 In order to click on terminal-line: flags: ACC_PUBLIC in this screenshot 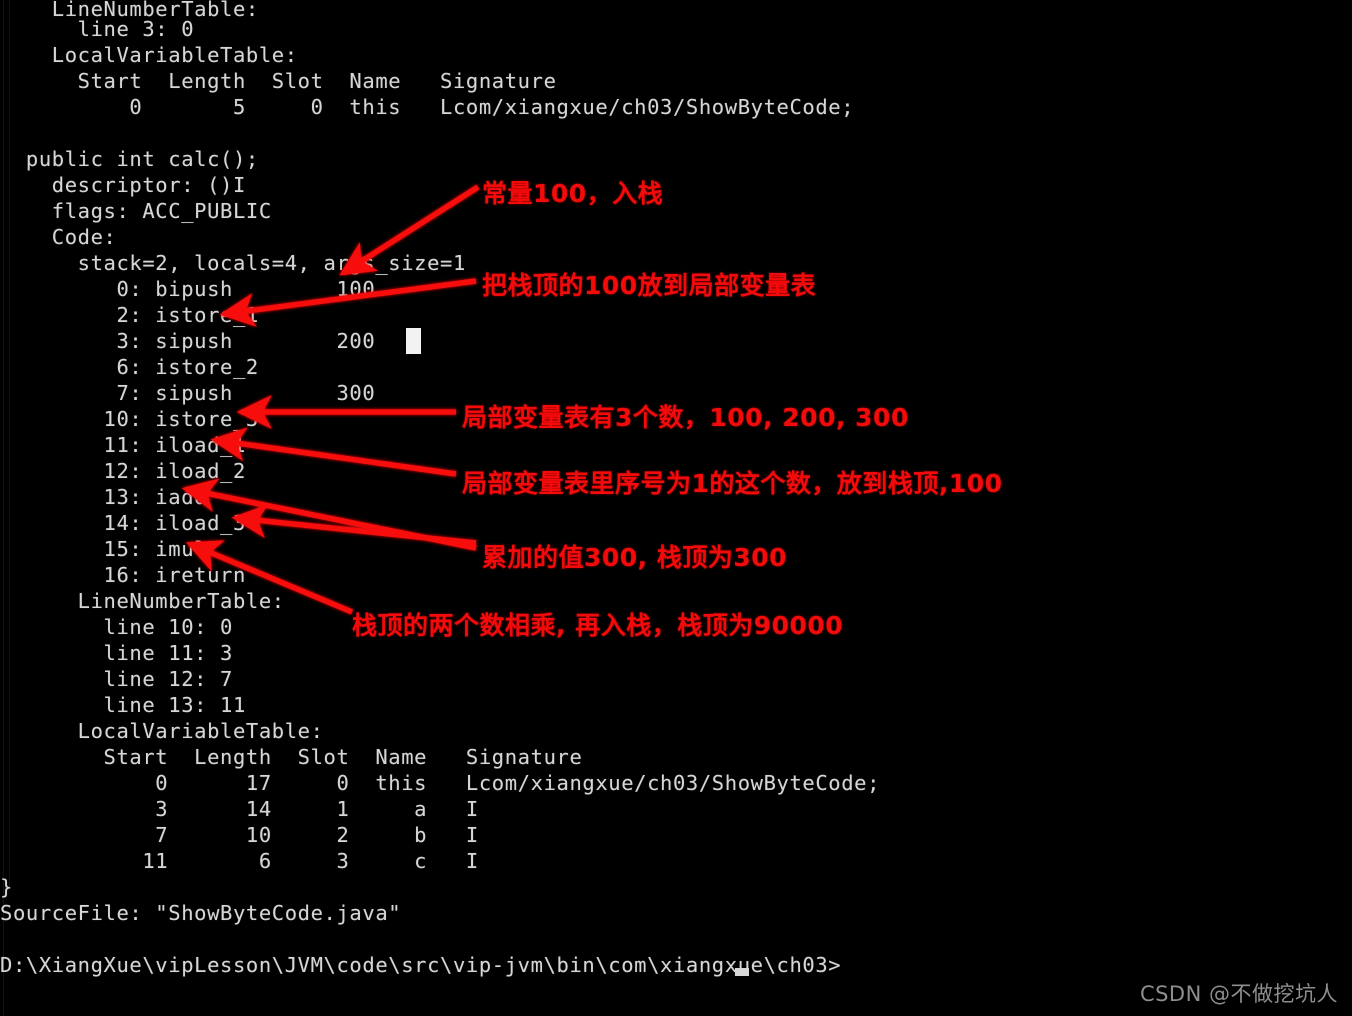, I will do `click(136, 211)`.